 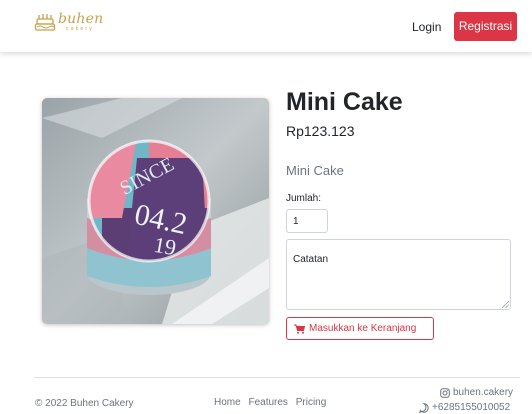 I want to click on copyright-text: © 2022 Buhen Cakery, so click(x=84, y=403).